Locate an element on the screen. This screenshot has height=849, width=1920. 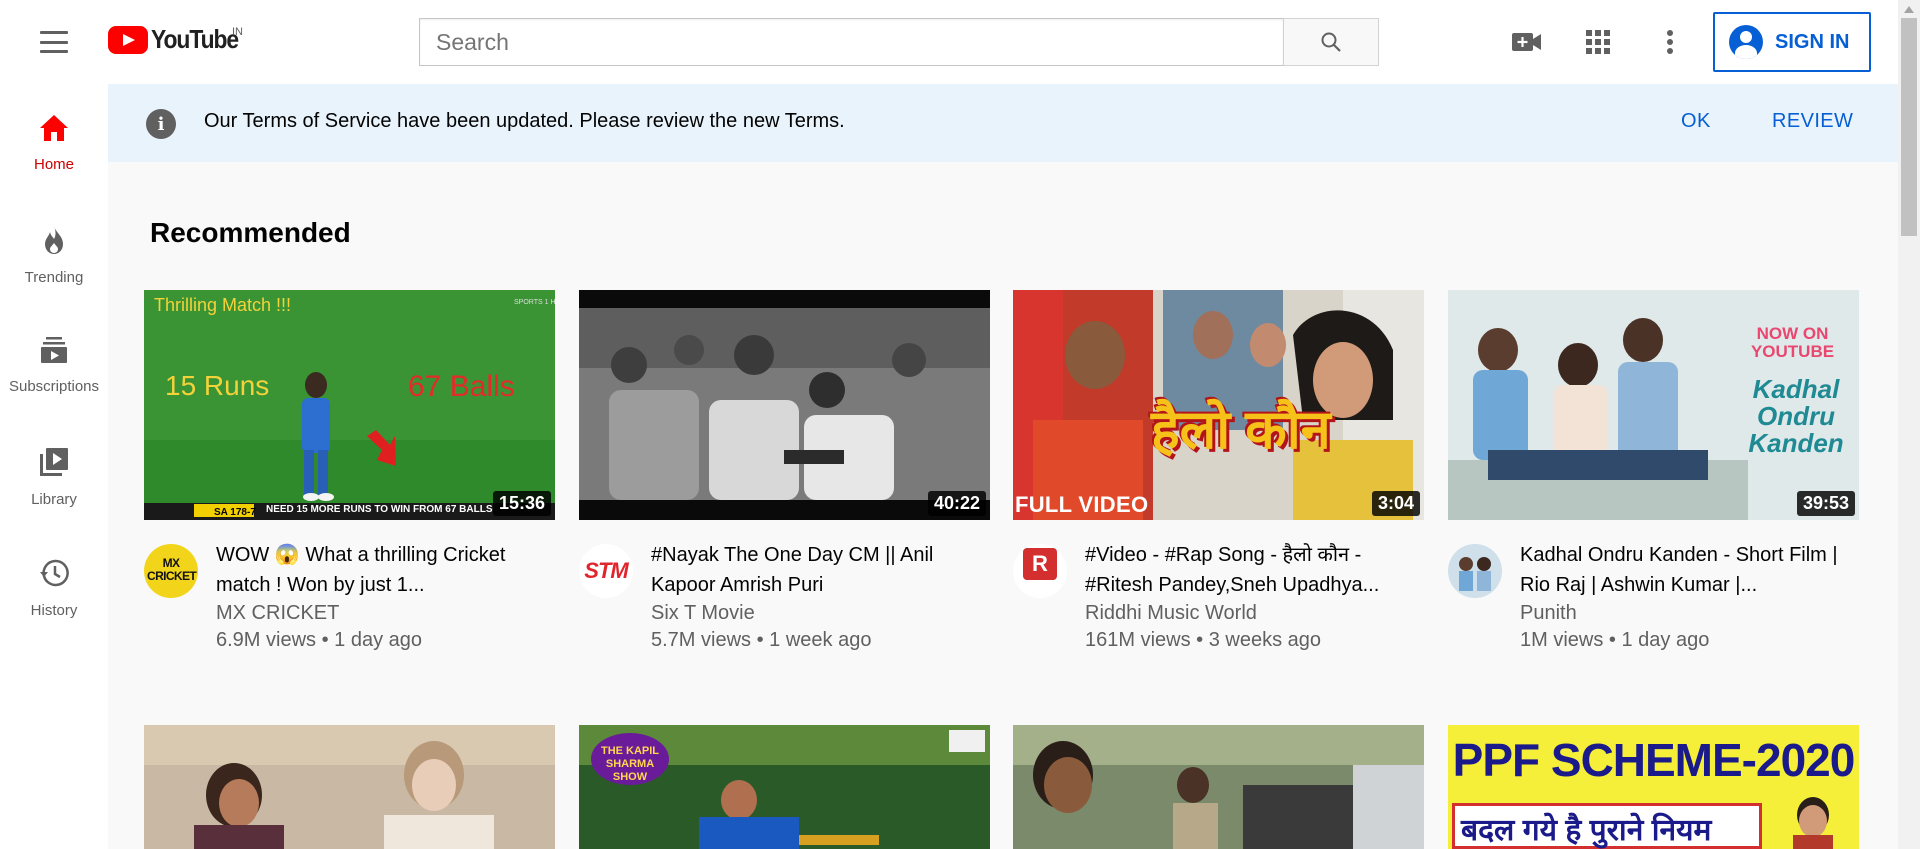
section-title: Recommended is located at coordinates (250, 232).